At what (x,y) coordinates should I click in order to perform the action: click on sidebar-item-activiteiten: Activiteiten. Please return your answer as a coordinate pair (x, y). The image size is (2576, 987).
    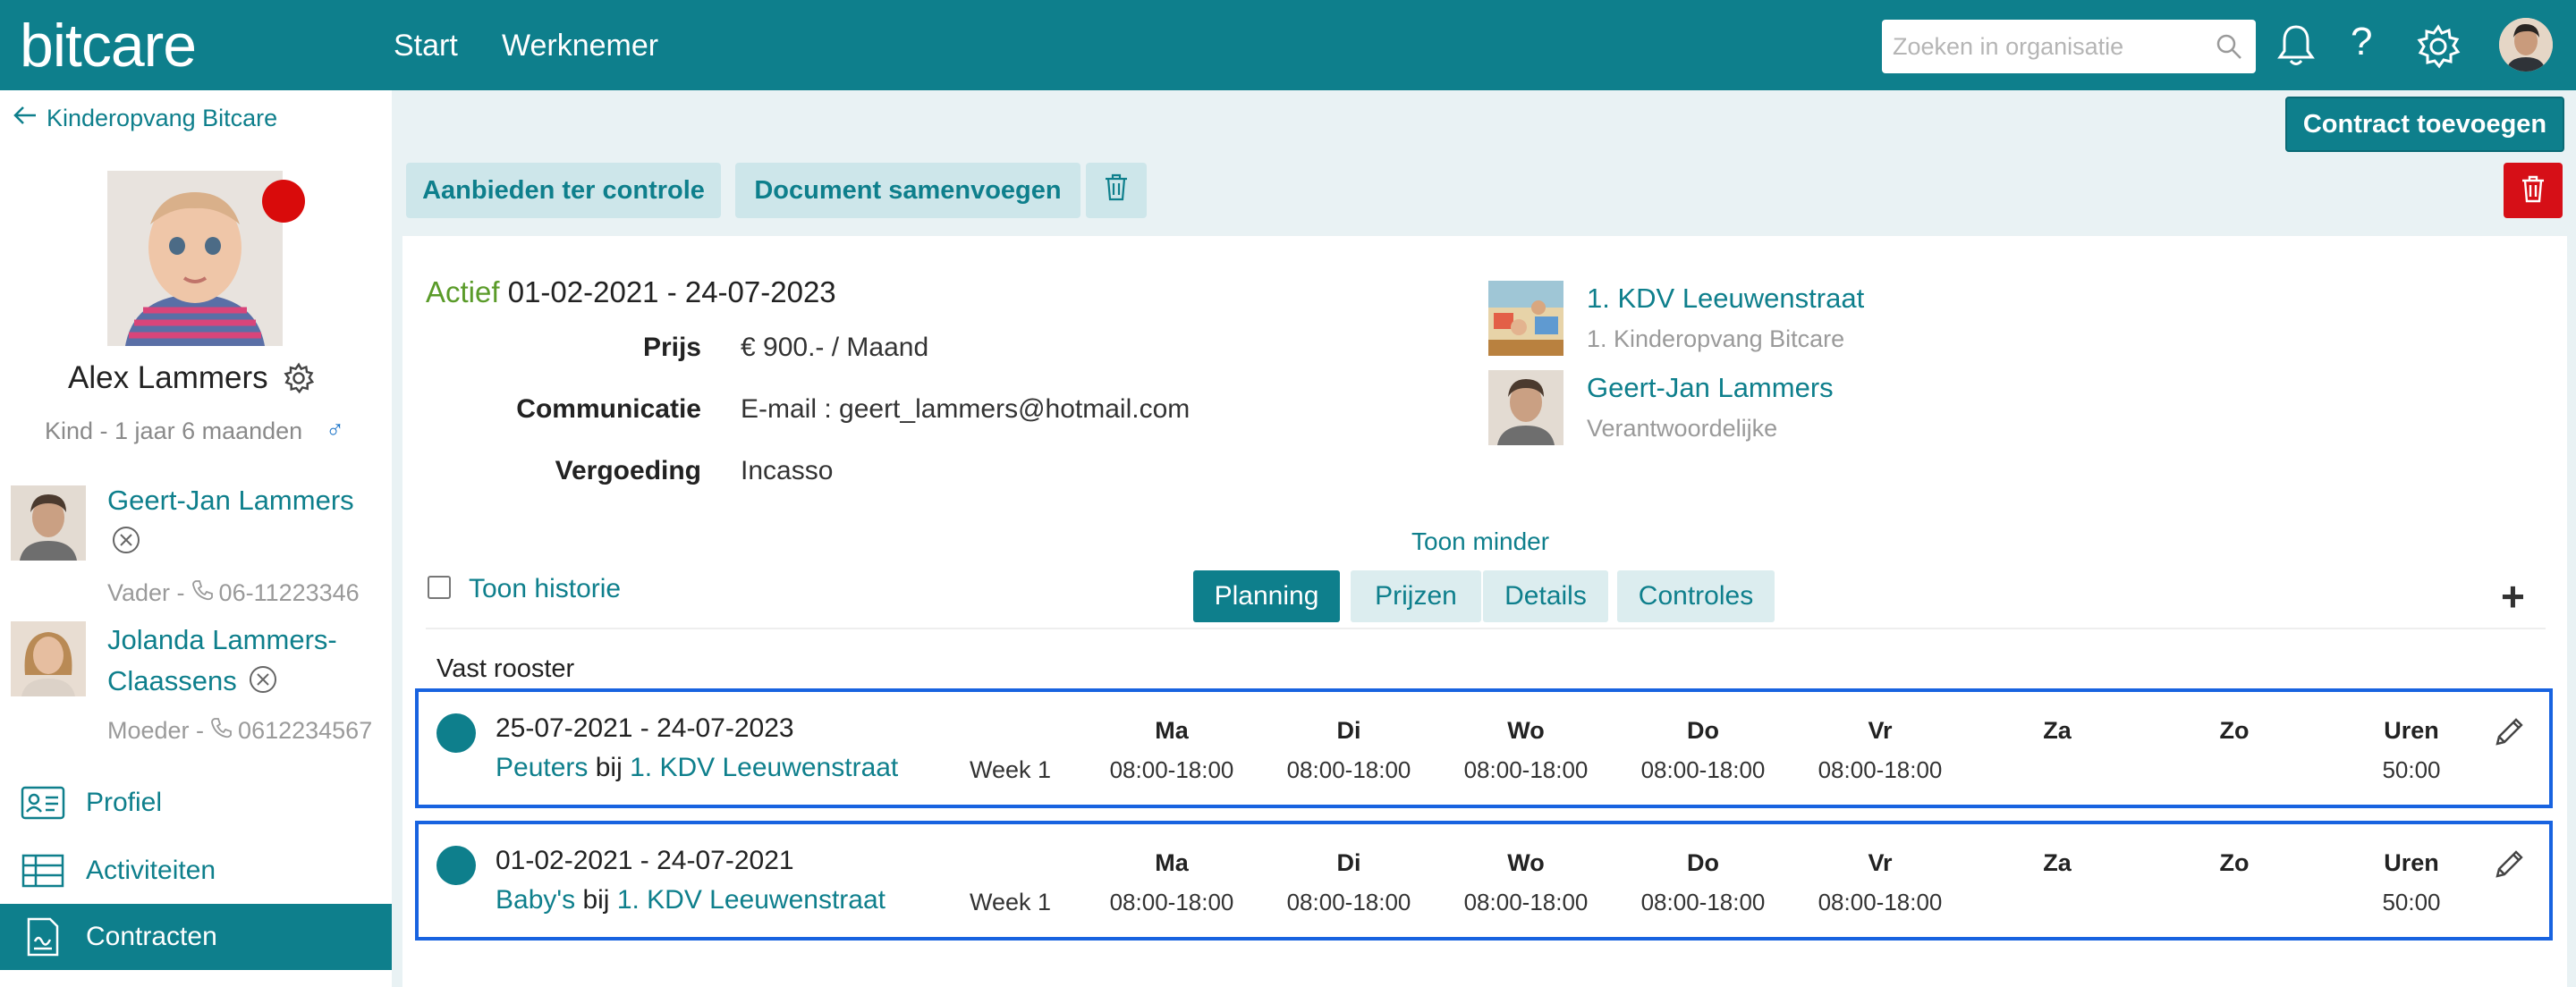
    Looking at the image, I should click on (196, 871).